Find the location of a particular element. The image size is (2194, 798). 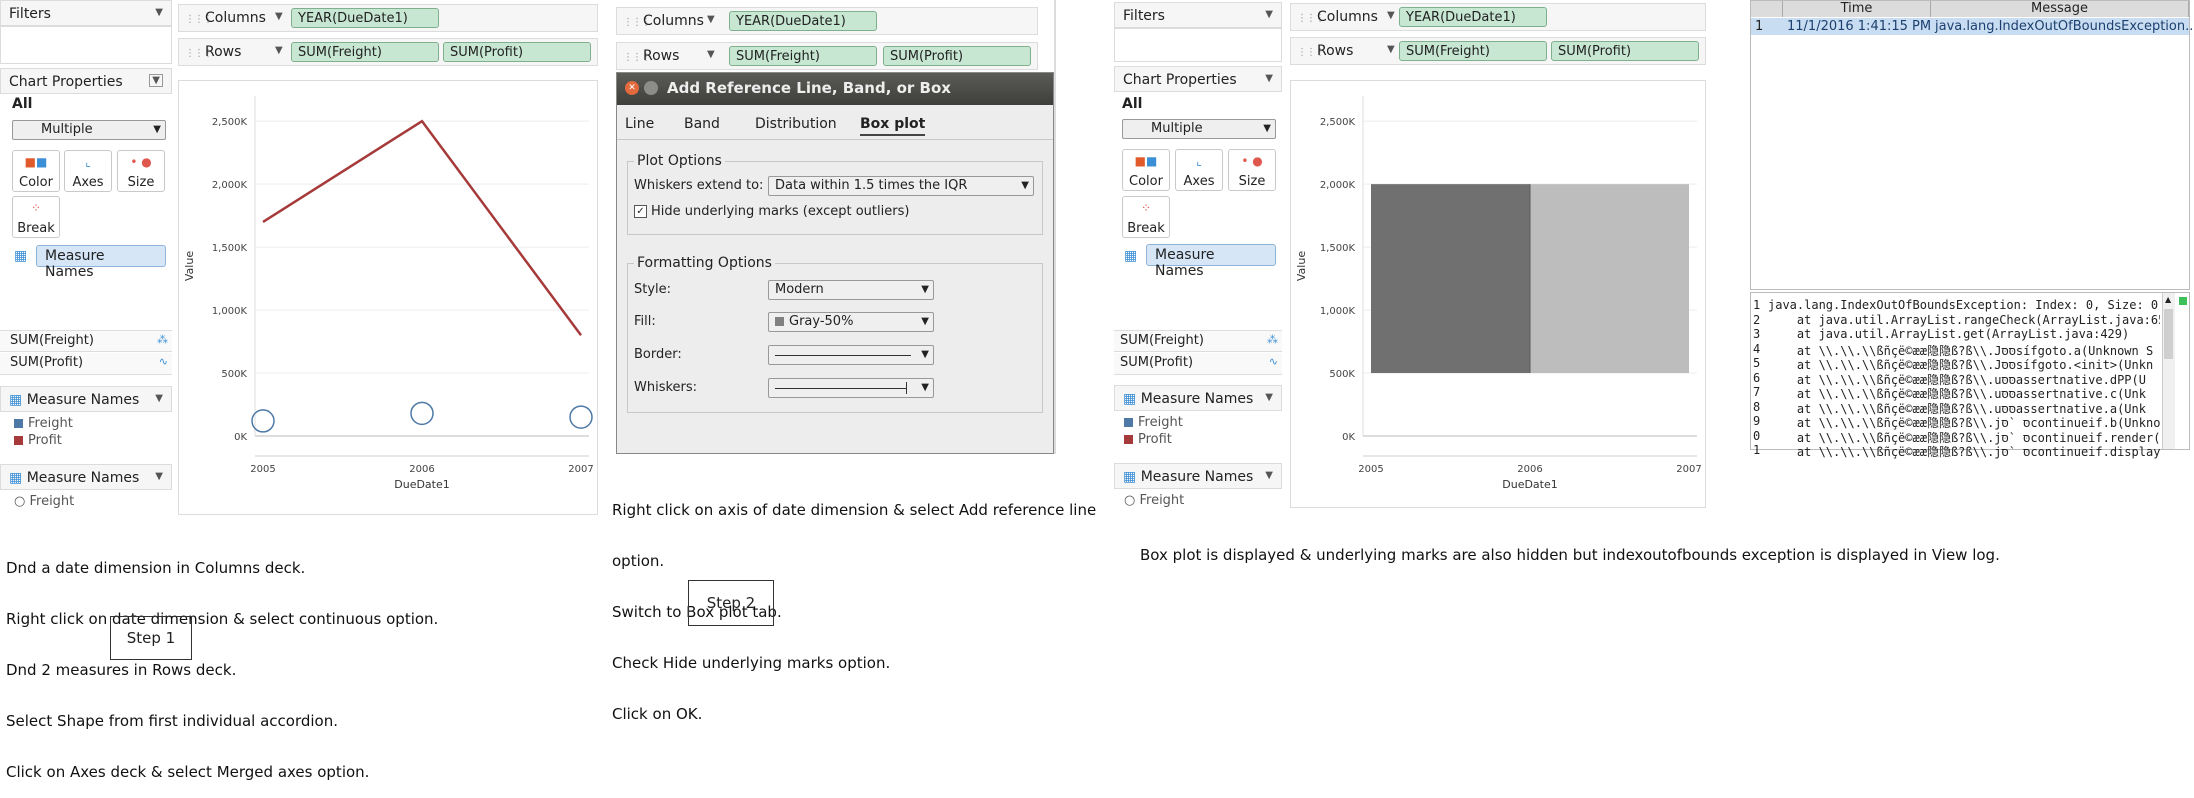

rows-shelf-3: ⋮⋮⋮Rows ▼ SUM(Freight) SUM(Profit) is located at coordinates (1498, 51).